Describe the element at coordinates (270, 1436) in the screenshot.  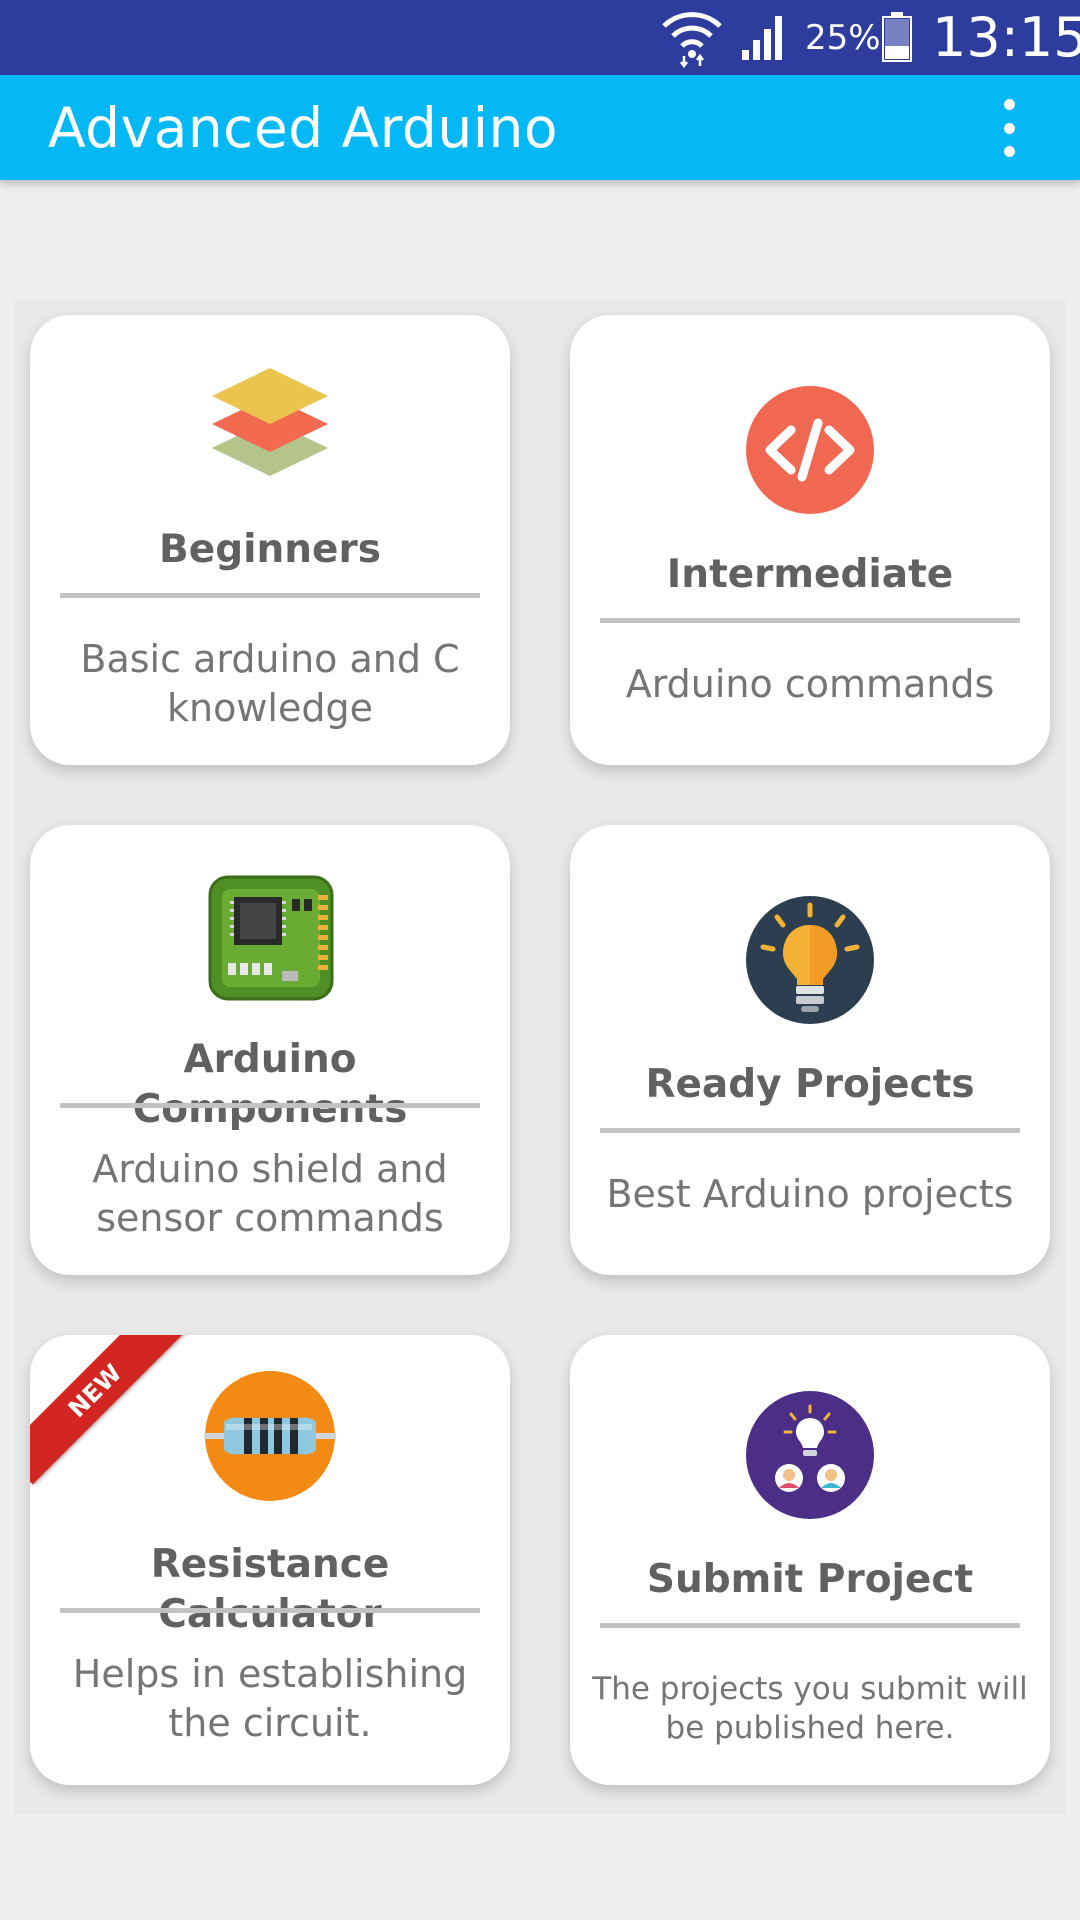
I see `resistor-icon` at that location.